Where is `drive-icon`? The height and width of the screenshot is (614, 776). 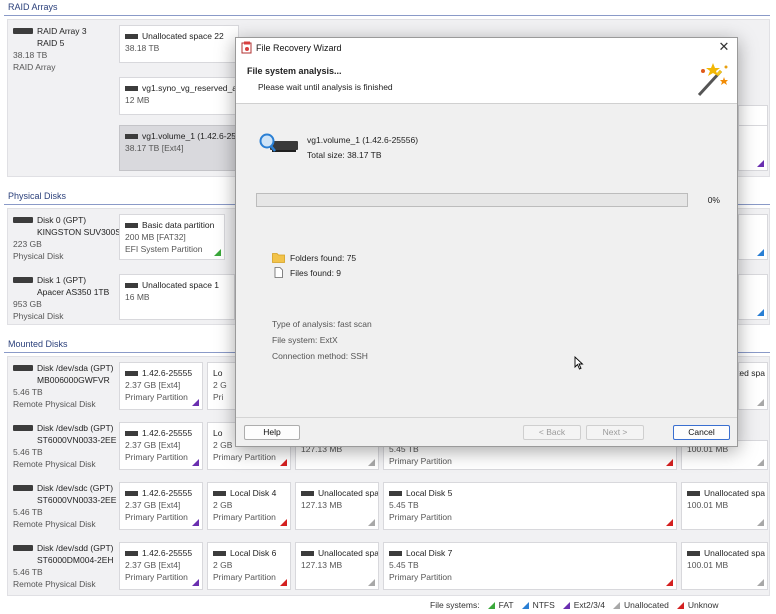
drive-icon is located at coordinates (23, 548).